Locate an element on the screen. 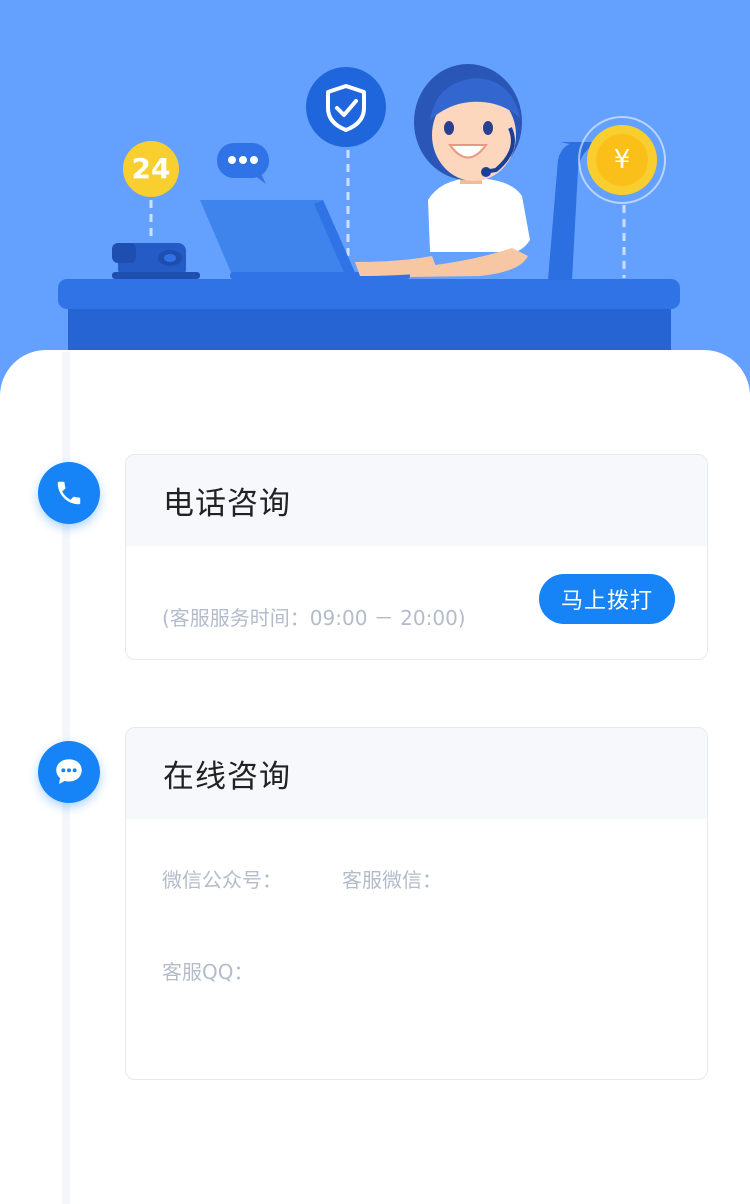 The width and height of the screenshot is (750, 1204). chat-node is located at coordinates (69, 772).